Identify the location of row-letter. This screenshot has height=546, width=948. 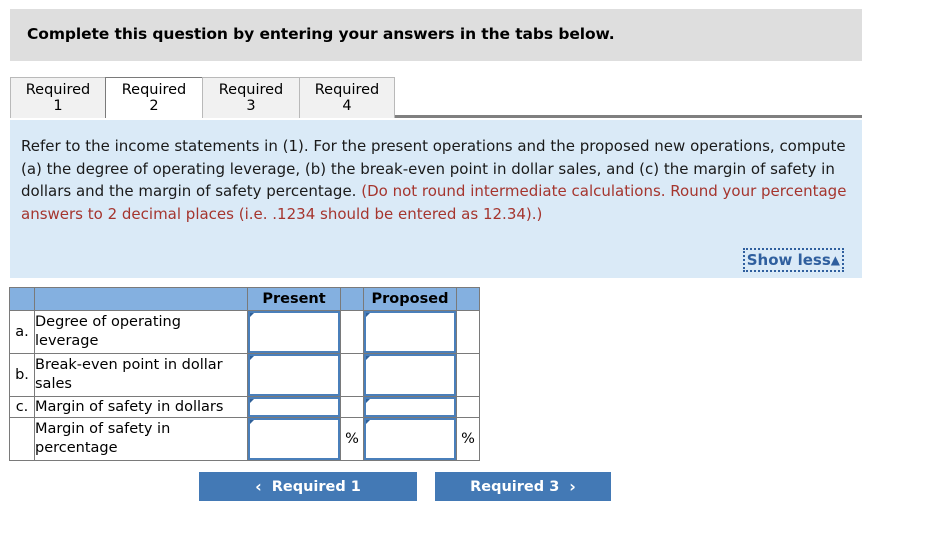
(22, 439).